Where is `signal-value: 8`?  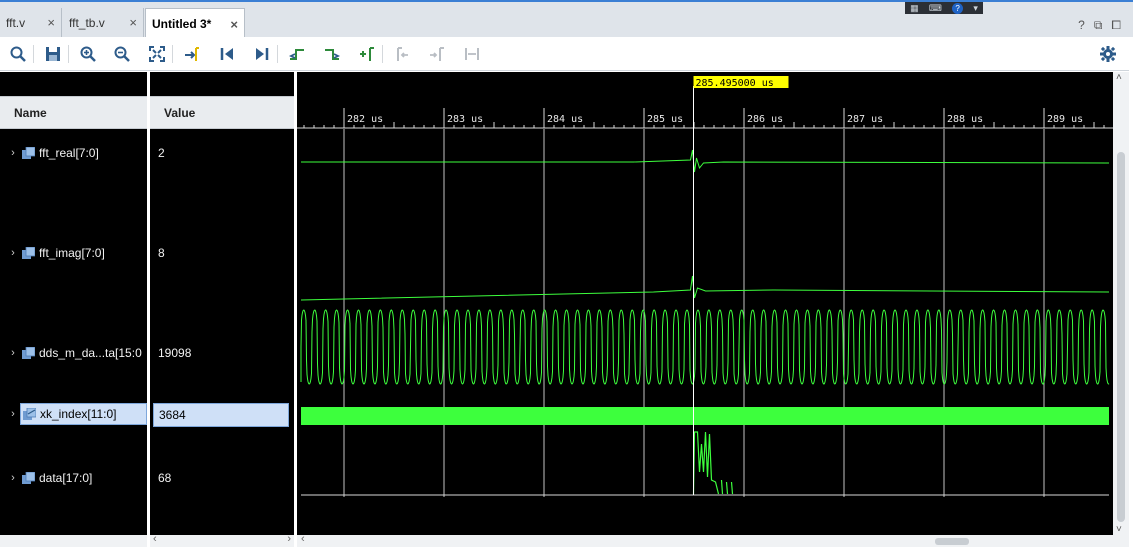
signal-value: 8 is located at coordinates (161, 253).